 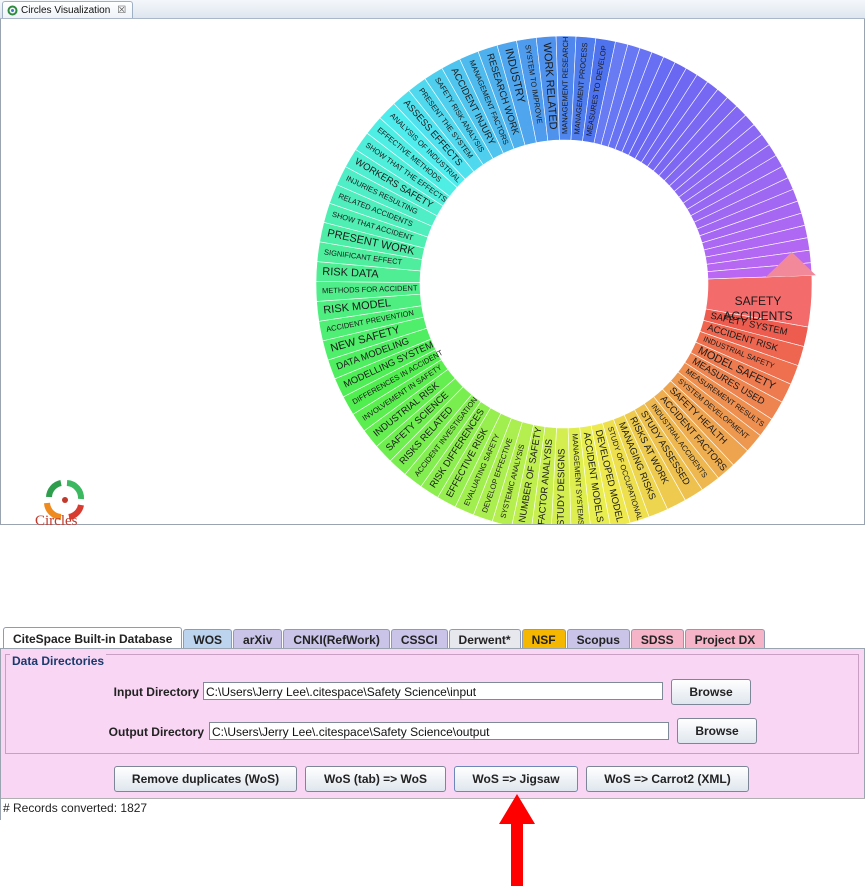 What do you see at coordinates (156, 732) in the screenshot?
I see `output-directory-label: Output Directory` at bounding box center [156, 732].